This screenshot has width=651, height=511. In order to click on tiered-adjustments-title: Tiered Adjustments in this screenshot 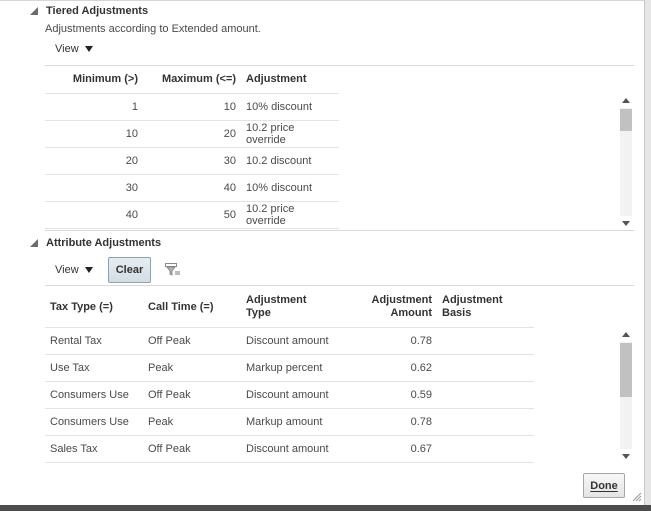, I will do `click(97, 11)`.